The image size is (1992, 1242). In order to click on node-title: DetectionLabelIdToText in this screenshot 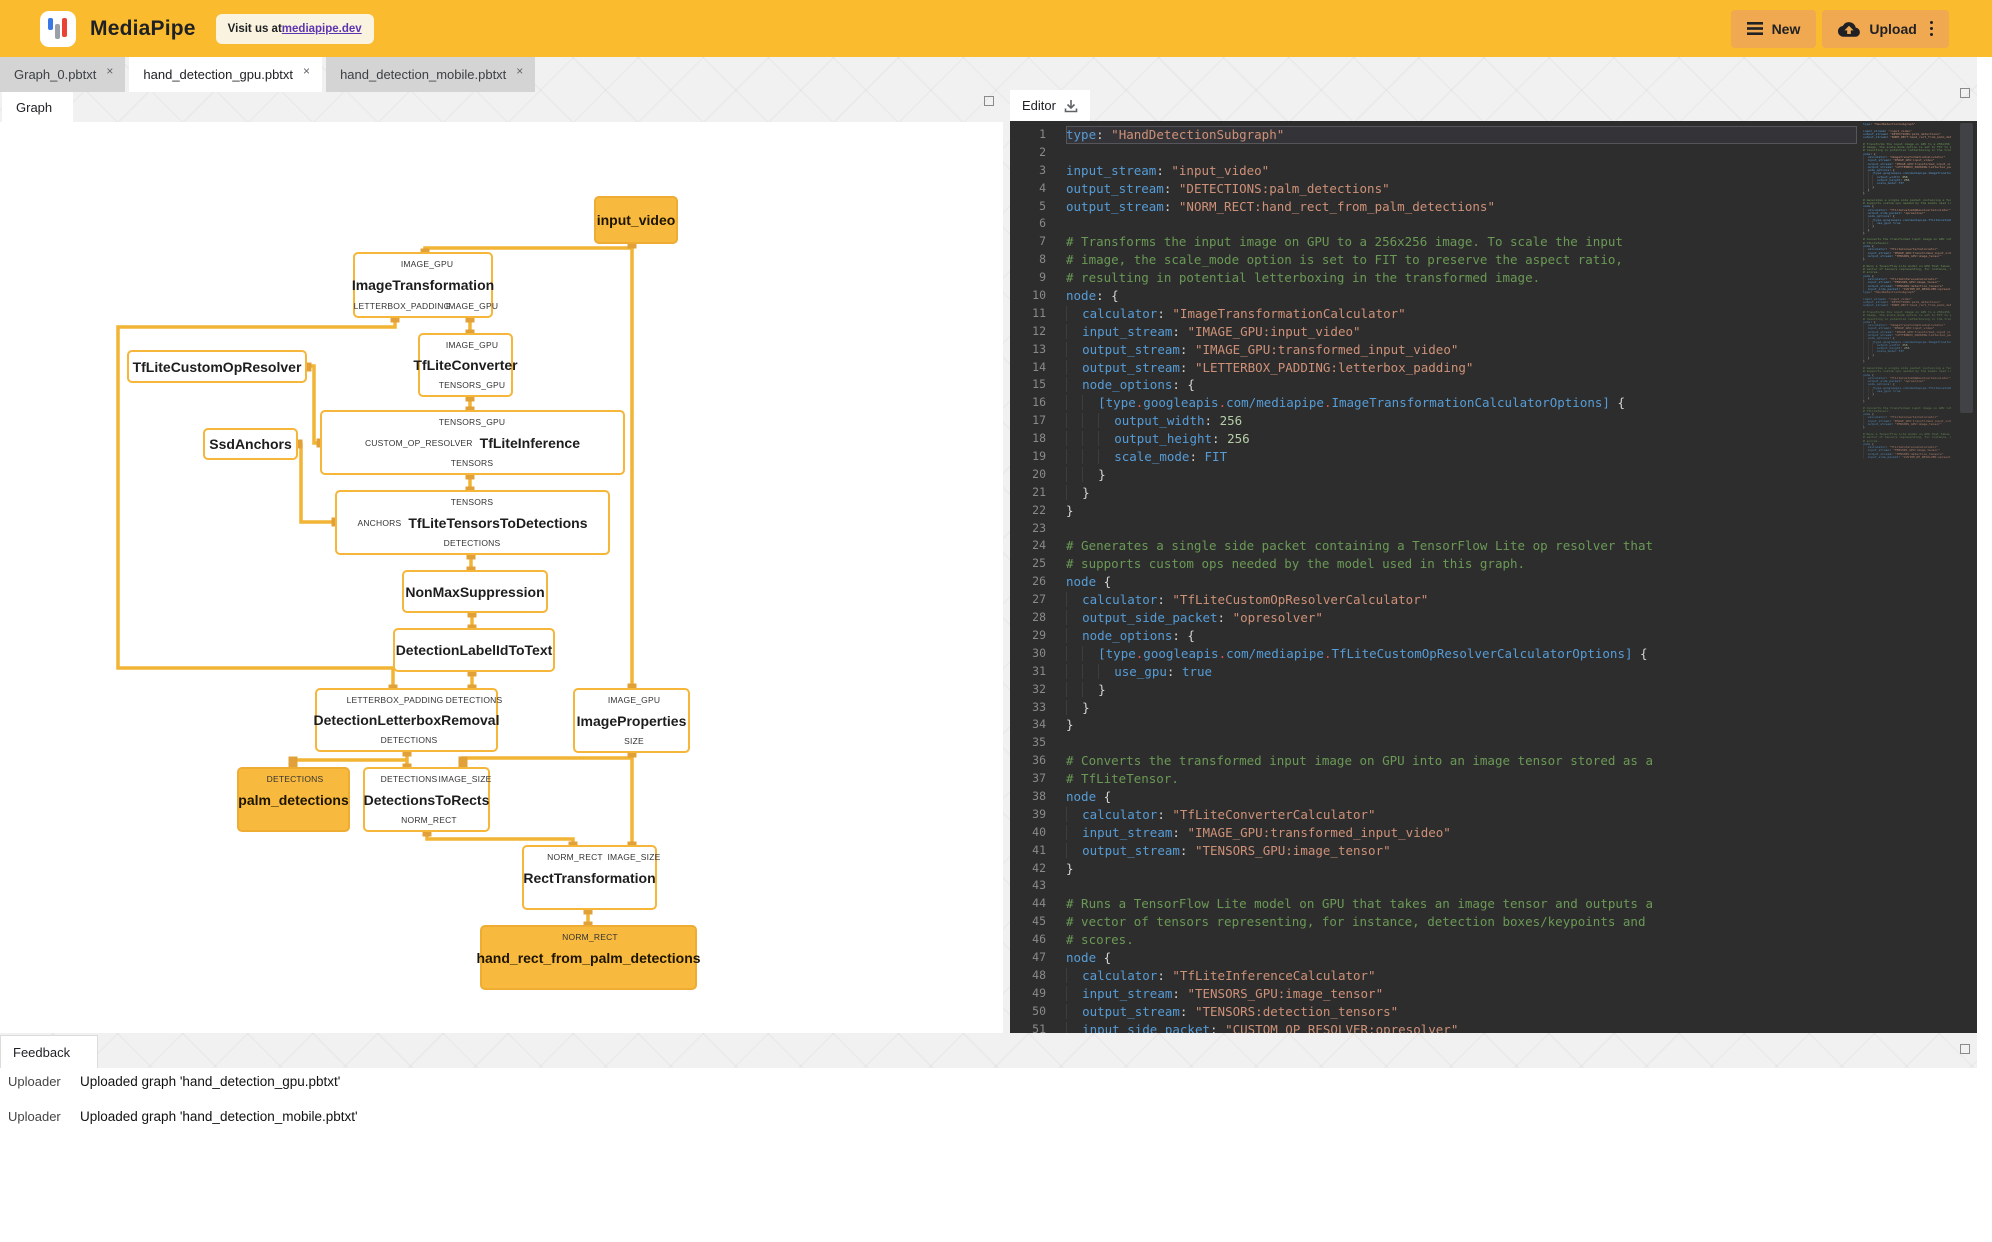, I will do `click(474, 650)`.